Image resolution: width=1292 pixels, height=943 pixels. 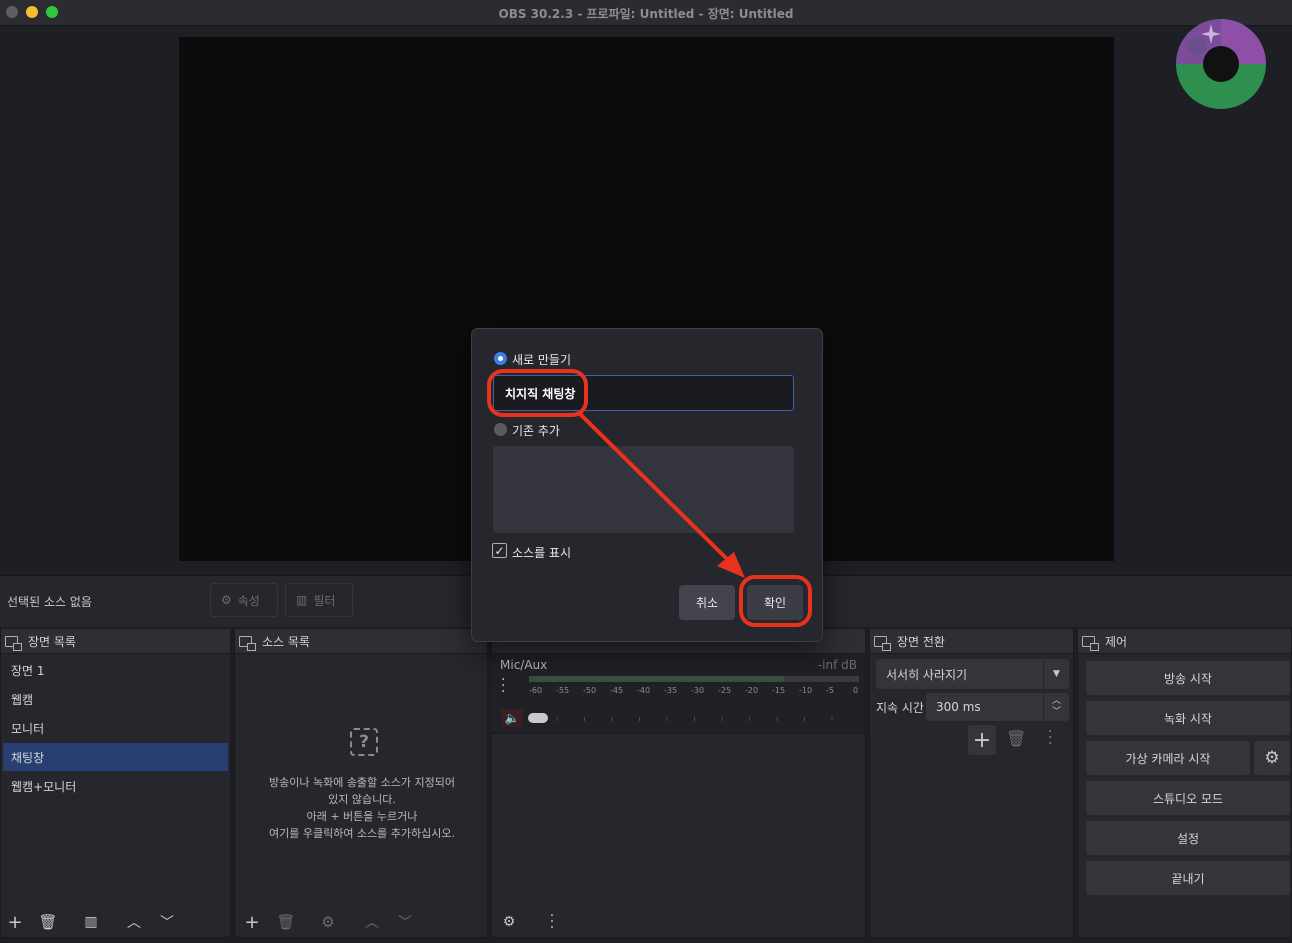 I want to click on scene-item: 웹캠, so click(x=115, y=699).